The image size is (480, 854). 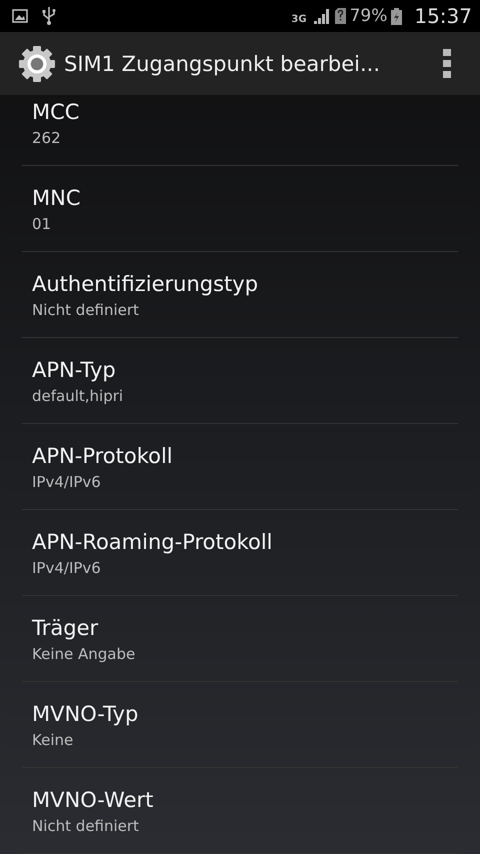 What do you see at coordinates (152, 542) in the screenshot?
I see `setting-title: APN-Roaming-Protokoll` at bounding box center [152, 542].